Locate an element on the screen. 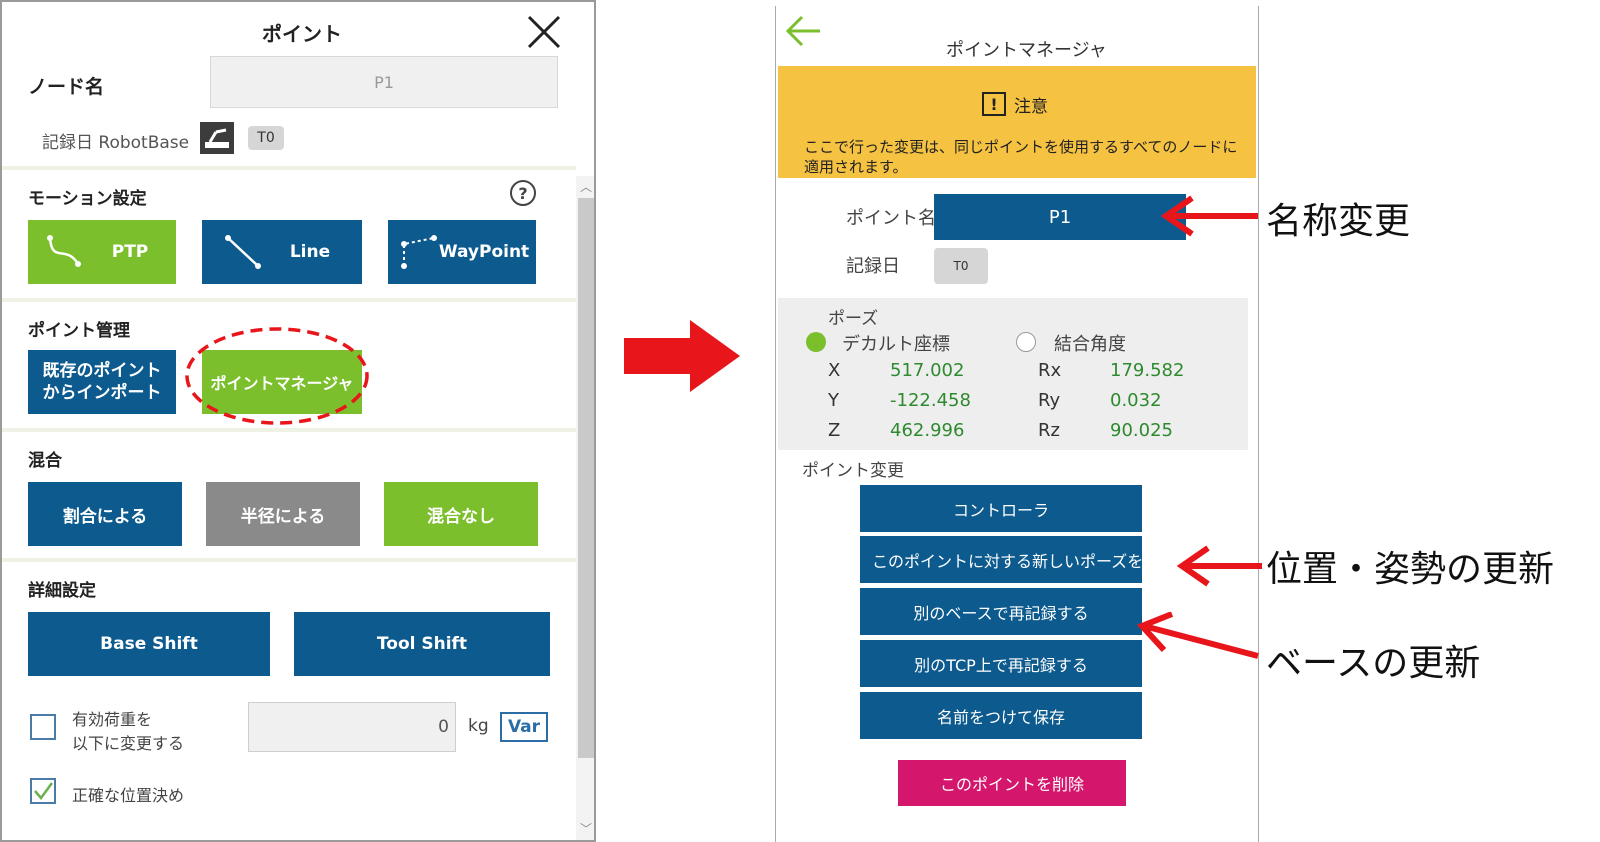 This screenshot has height=842, width=1600. dialog-title: ポイント is located at coordinates (302, 34).